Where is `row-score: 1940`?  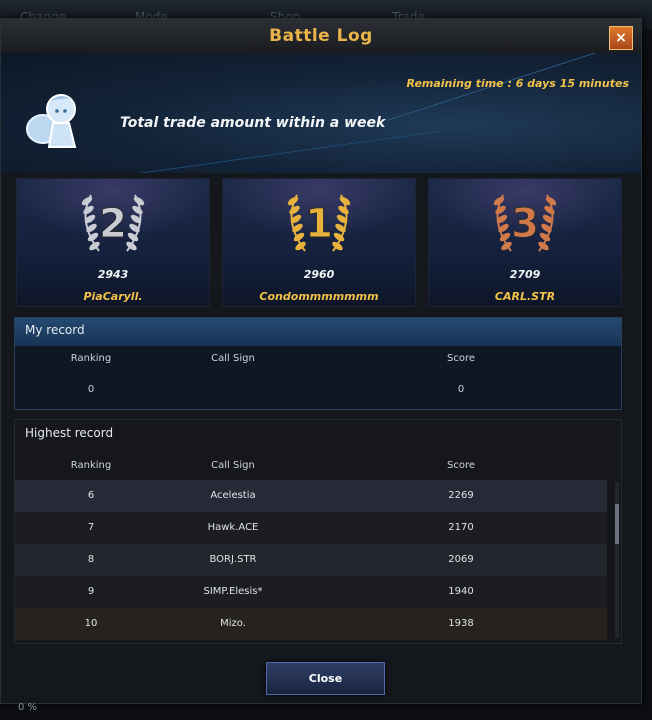
row-score: 1940 is located at coordinates (461, 591).